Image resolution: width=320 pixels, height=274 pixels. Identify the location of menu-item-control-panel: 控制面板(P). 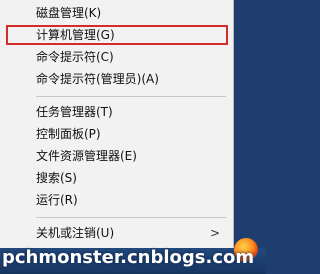
(117, 134).